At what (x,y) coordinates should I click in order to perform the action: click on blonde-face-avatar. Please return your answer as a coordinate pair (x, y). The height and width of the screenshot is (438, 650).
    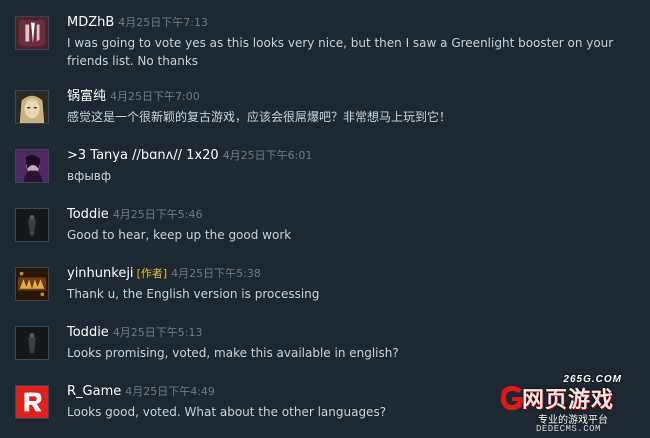
    Looking at the image, I should click on (32, 107).